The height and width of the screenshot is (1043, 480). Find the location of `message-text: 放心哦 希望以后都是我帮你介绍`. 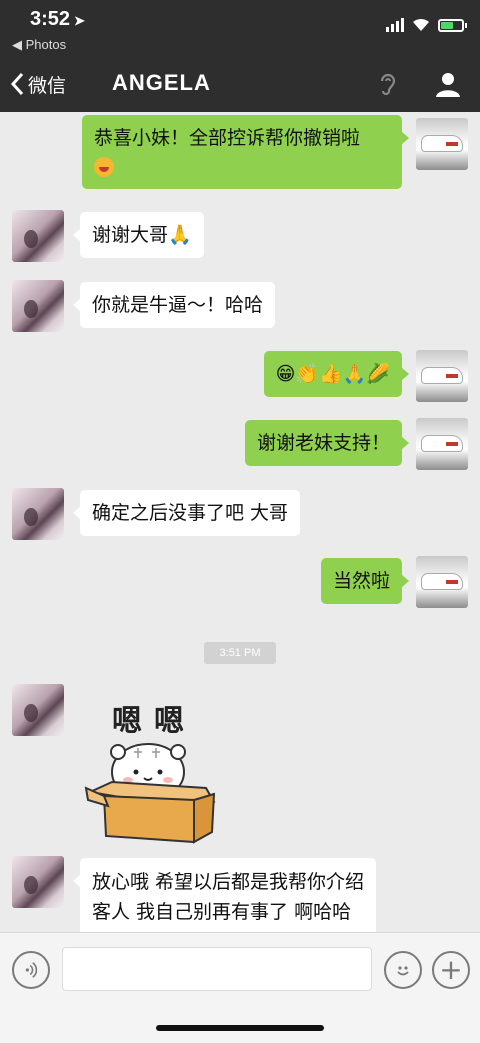

message-text: 放心哦 希望以后都是我帮你介绍 is located at coordinates (228, 882).